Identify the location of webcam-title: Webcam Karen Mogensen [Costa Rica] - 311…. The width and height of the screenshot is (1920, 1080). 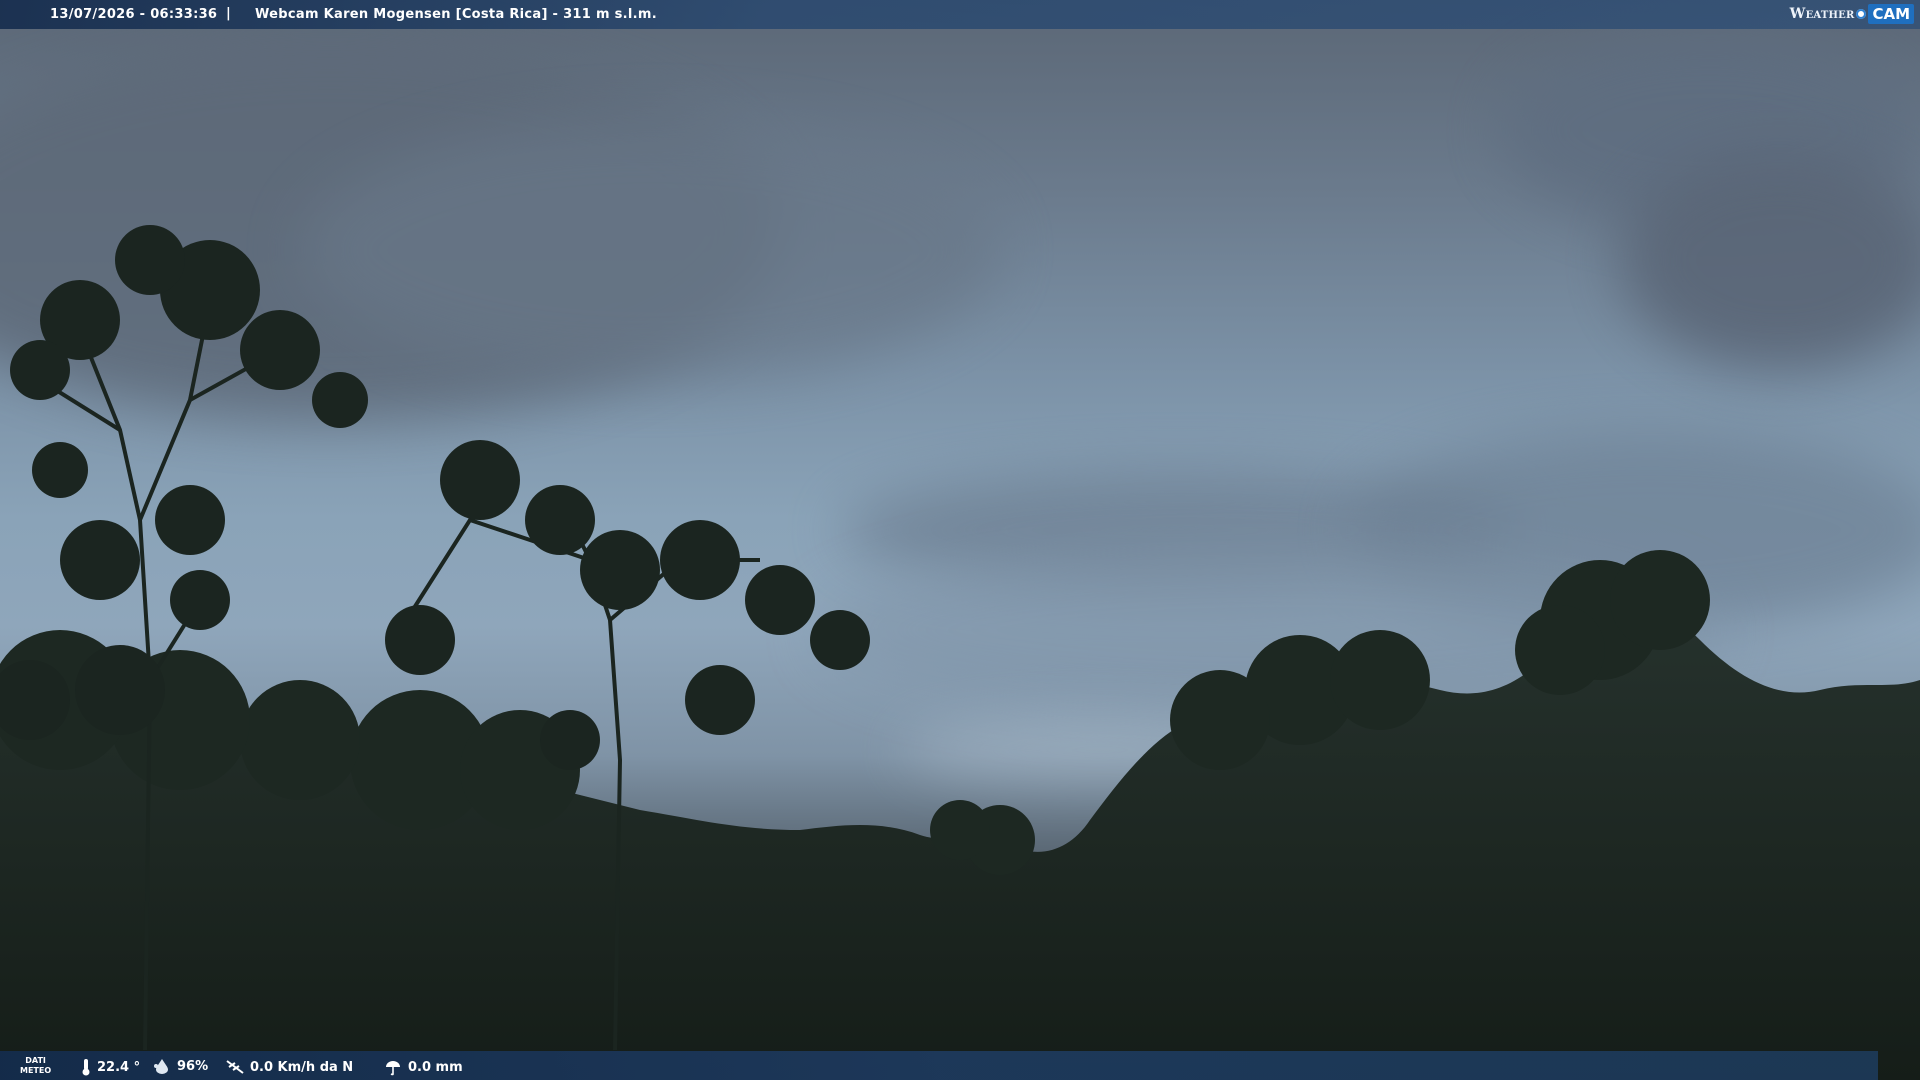
(456, 14).